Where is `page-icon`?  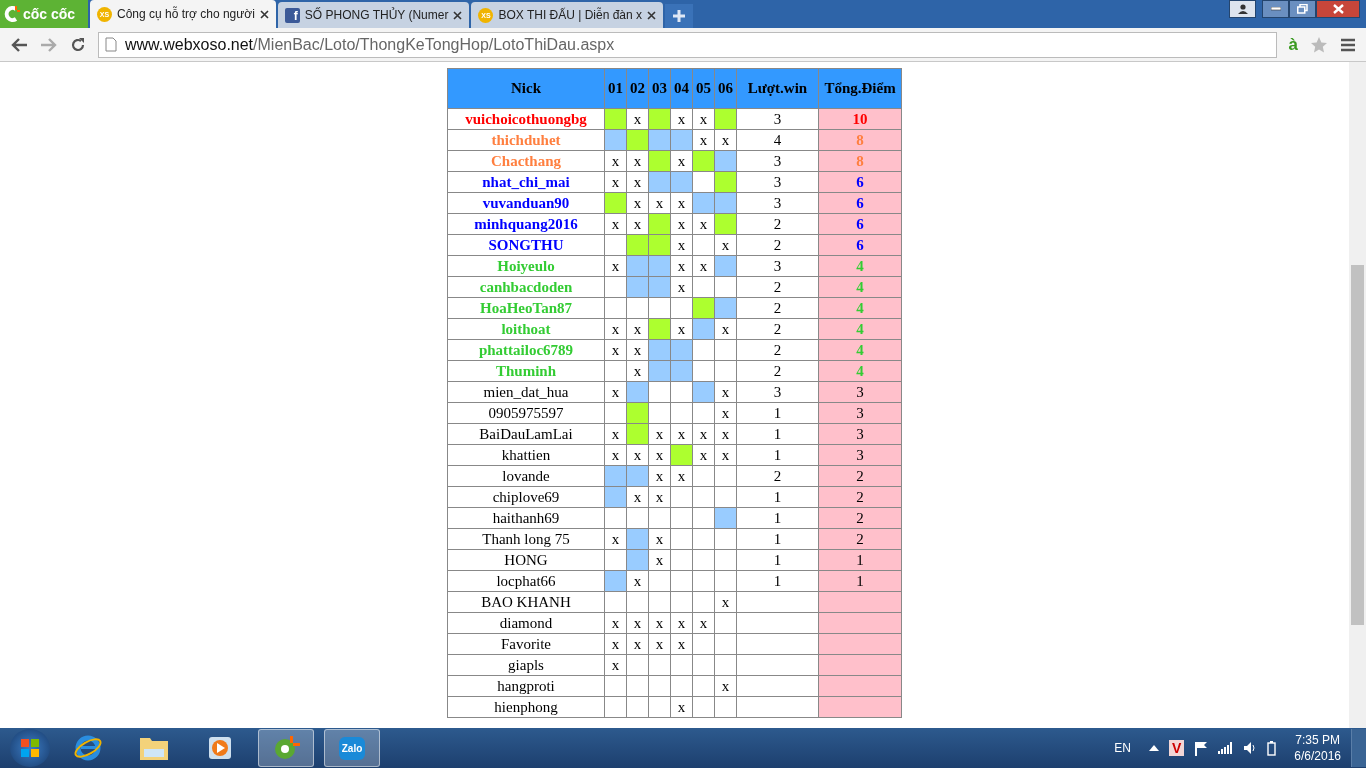 page-icon is located at coordinates (111, 44).